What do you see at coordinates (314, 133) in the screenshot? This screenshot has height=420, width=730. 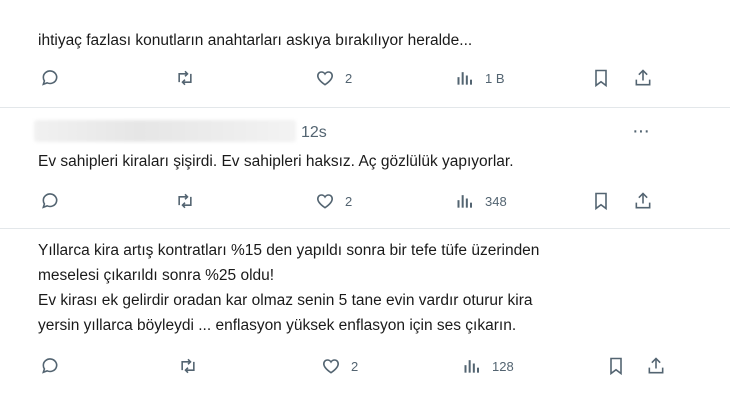 I see `tweet-timestamp: 12s` at bounding box center [314, 133].